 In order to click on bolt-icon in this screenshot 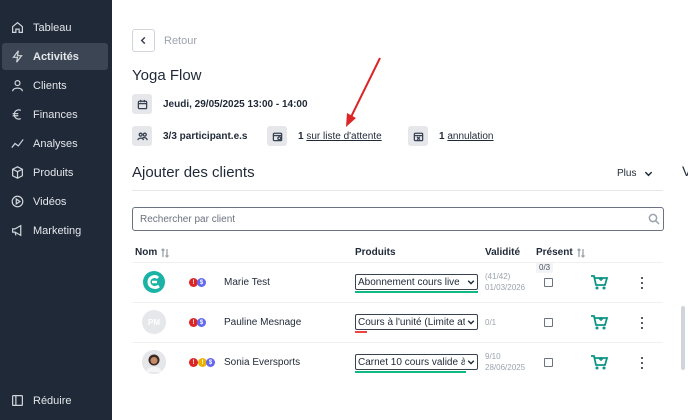, I will do `click(17, 56)`.